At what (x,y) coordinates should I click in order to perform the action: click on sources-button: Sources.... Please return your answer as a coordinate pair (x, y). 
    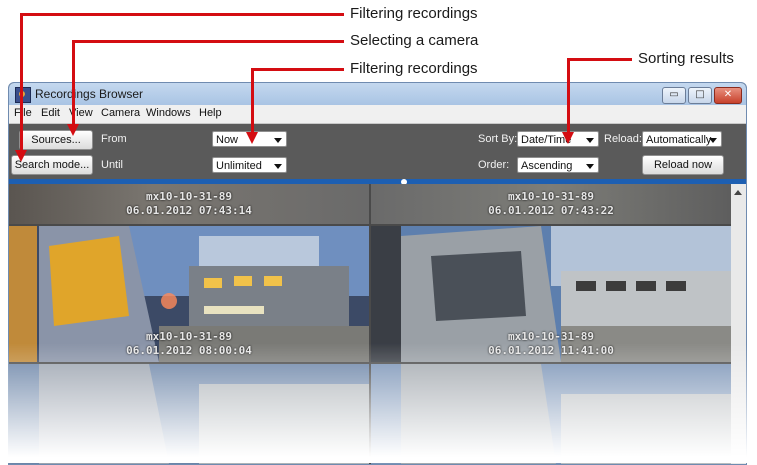
    Looking at the image, I should click on (56, 140).